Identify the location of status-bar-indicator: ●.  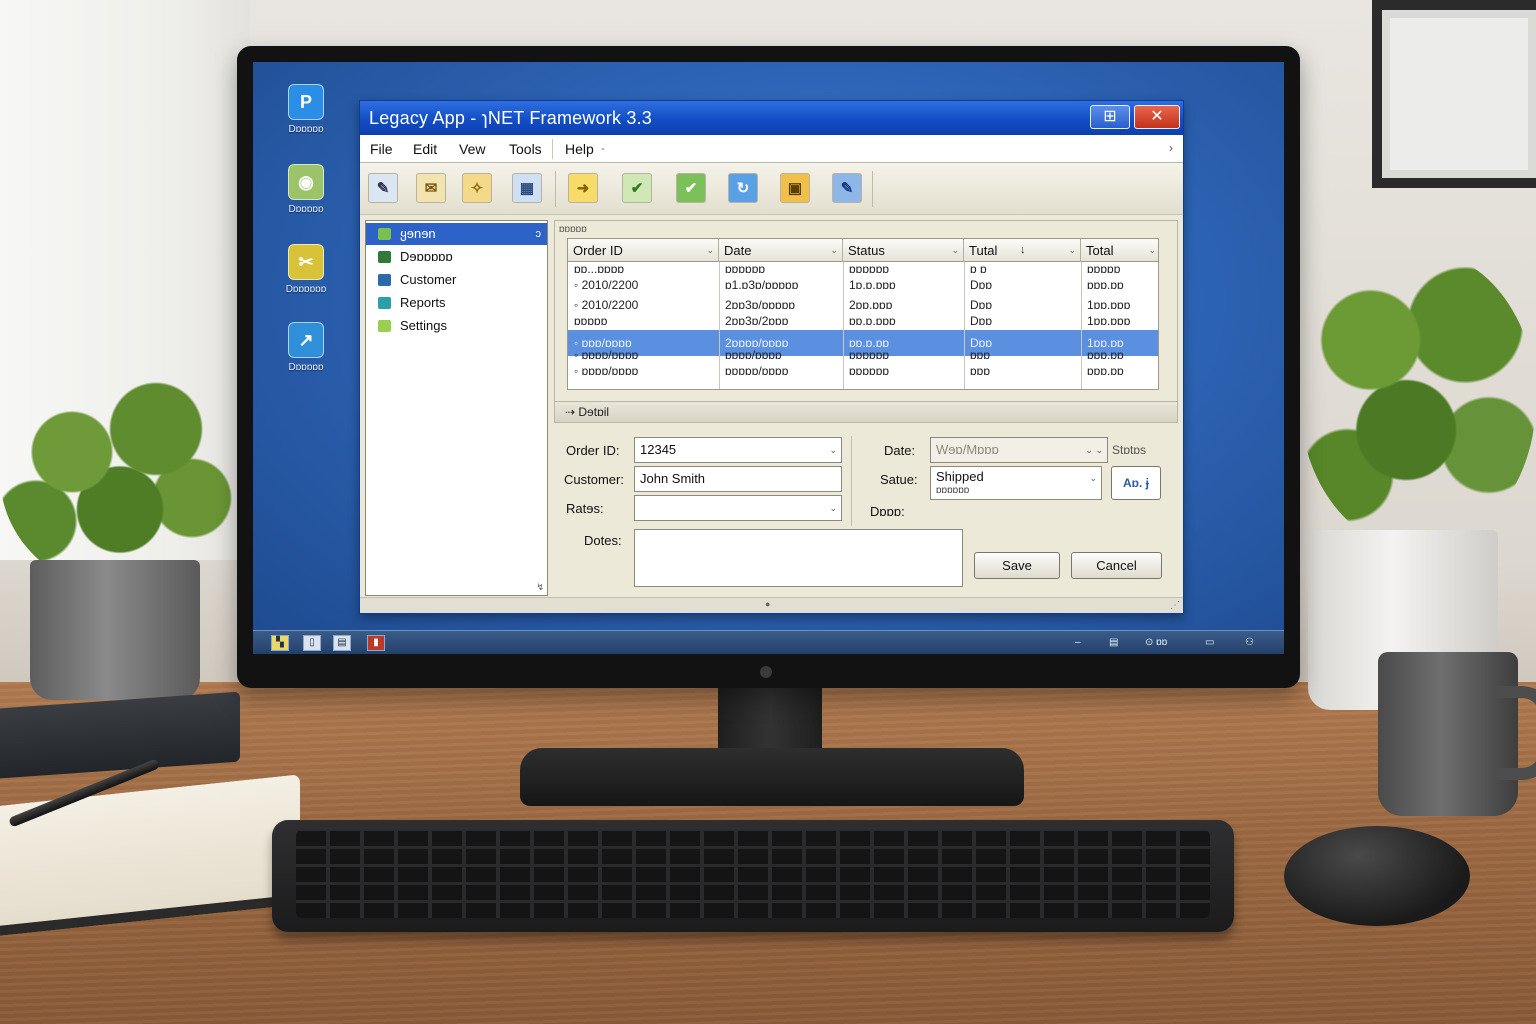
(768, 604).